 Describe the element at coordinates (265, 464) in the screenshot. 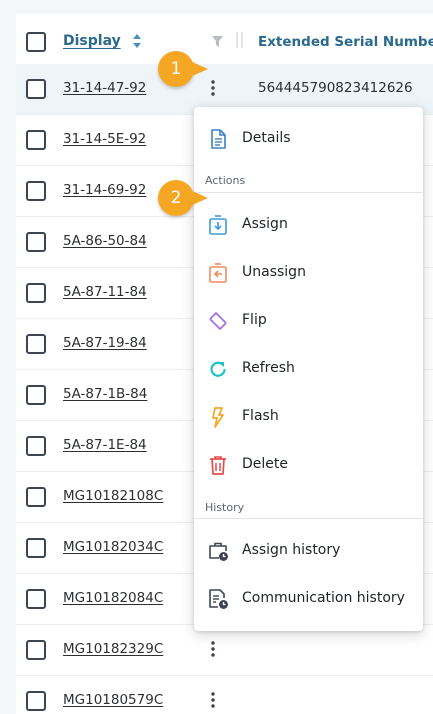

I see `menu-item-label: Delete` at that location.